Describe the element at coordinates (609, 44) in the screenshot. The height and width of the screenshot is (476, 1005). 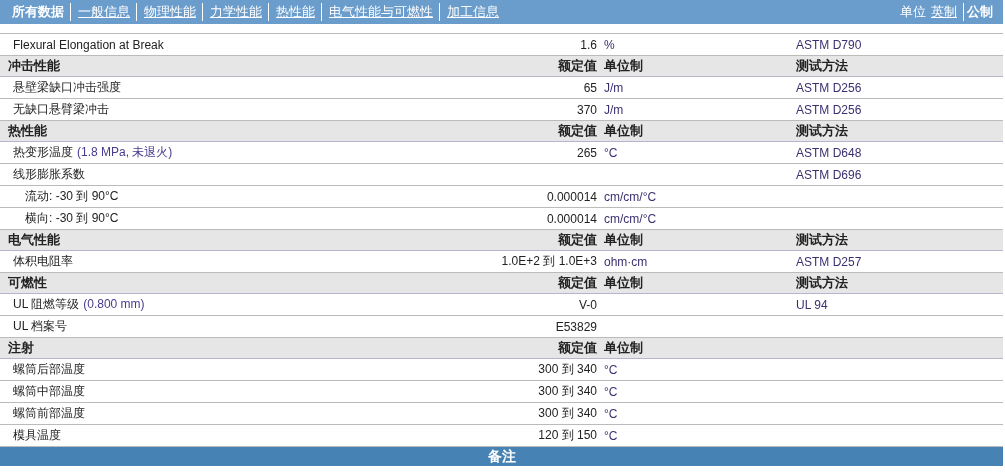
I see `unit-cell: %` at that location.